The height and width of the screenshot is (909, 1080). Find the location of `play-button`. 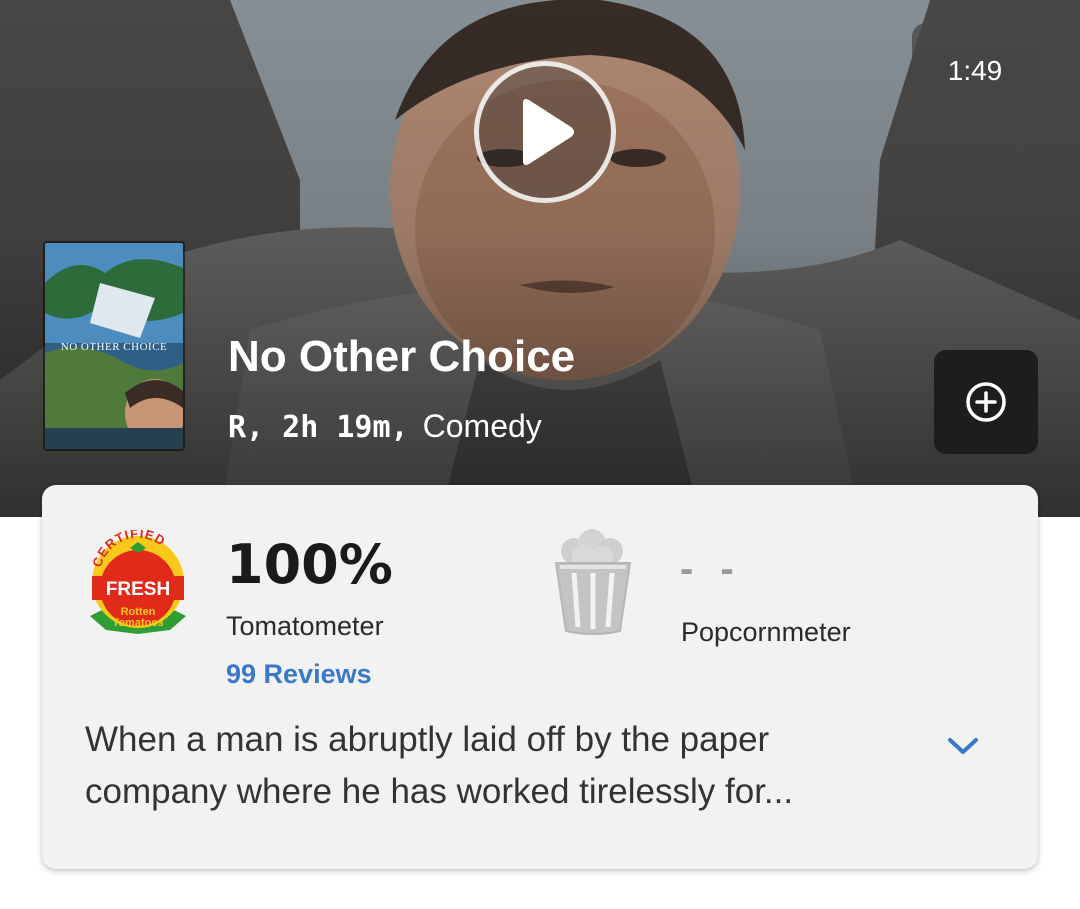

play-button is located at coordinates (545, 132).